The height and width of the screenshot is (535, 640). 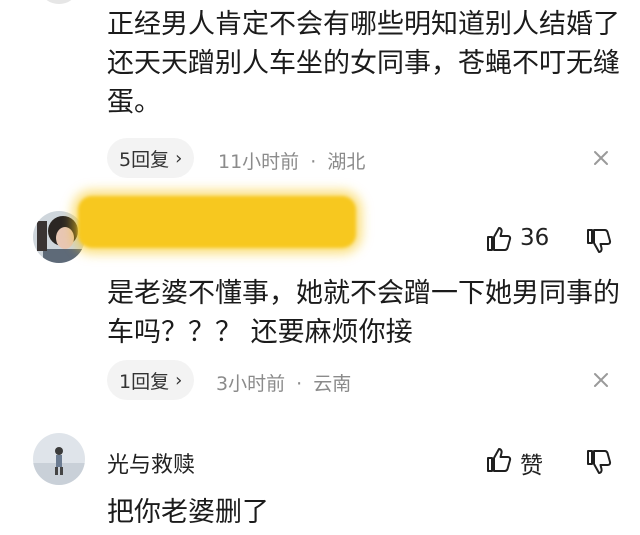 What do you see at coordinates (346, 162) in the screenshot?
I see `comment-location: 湖北` at bounding box center [346, 162].